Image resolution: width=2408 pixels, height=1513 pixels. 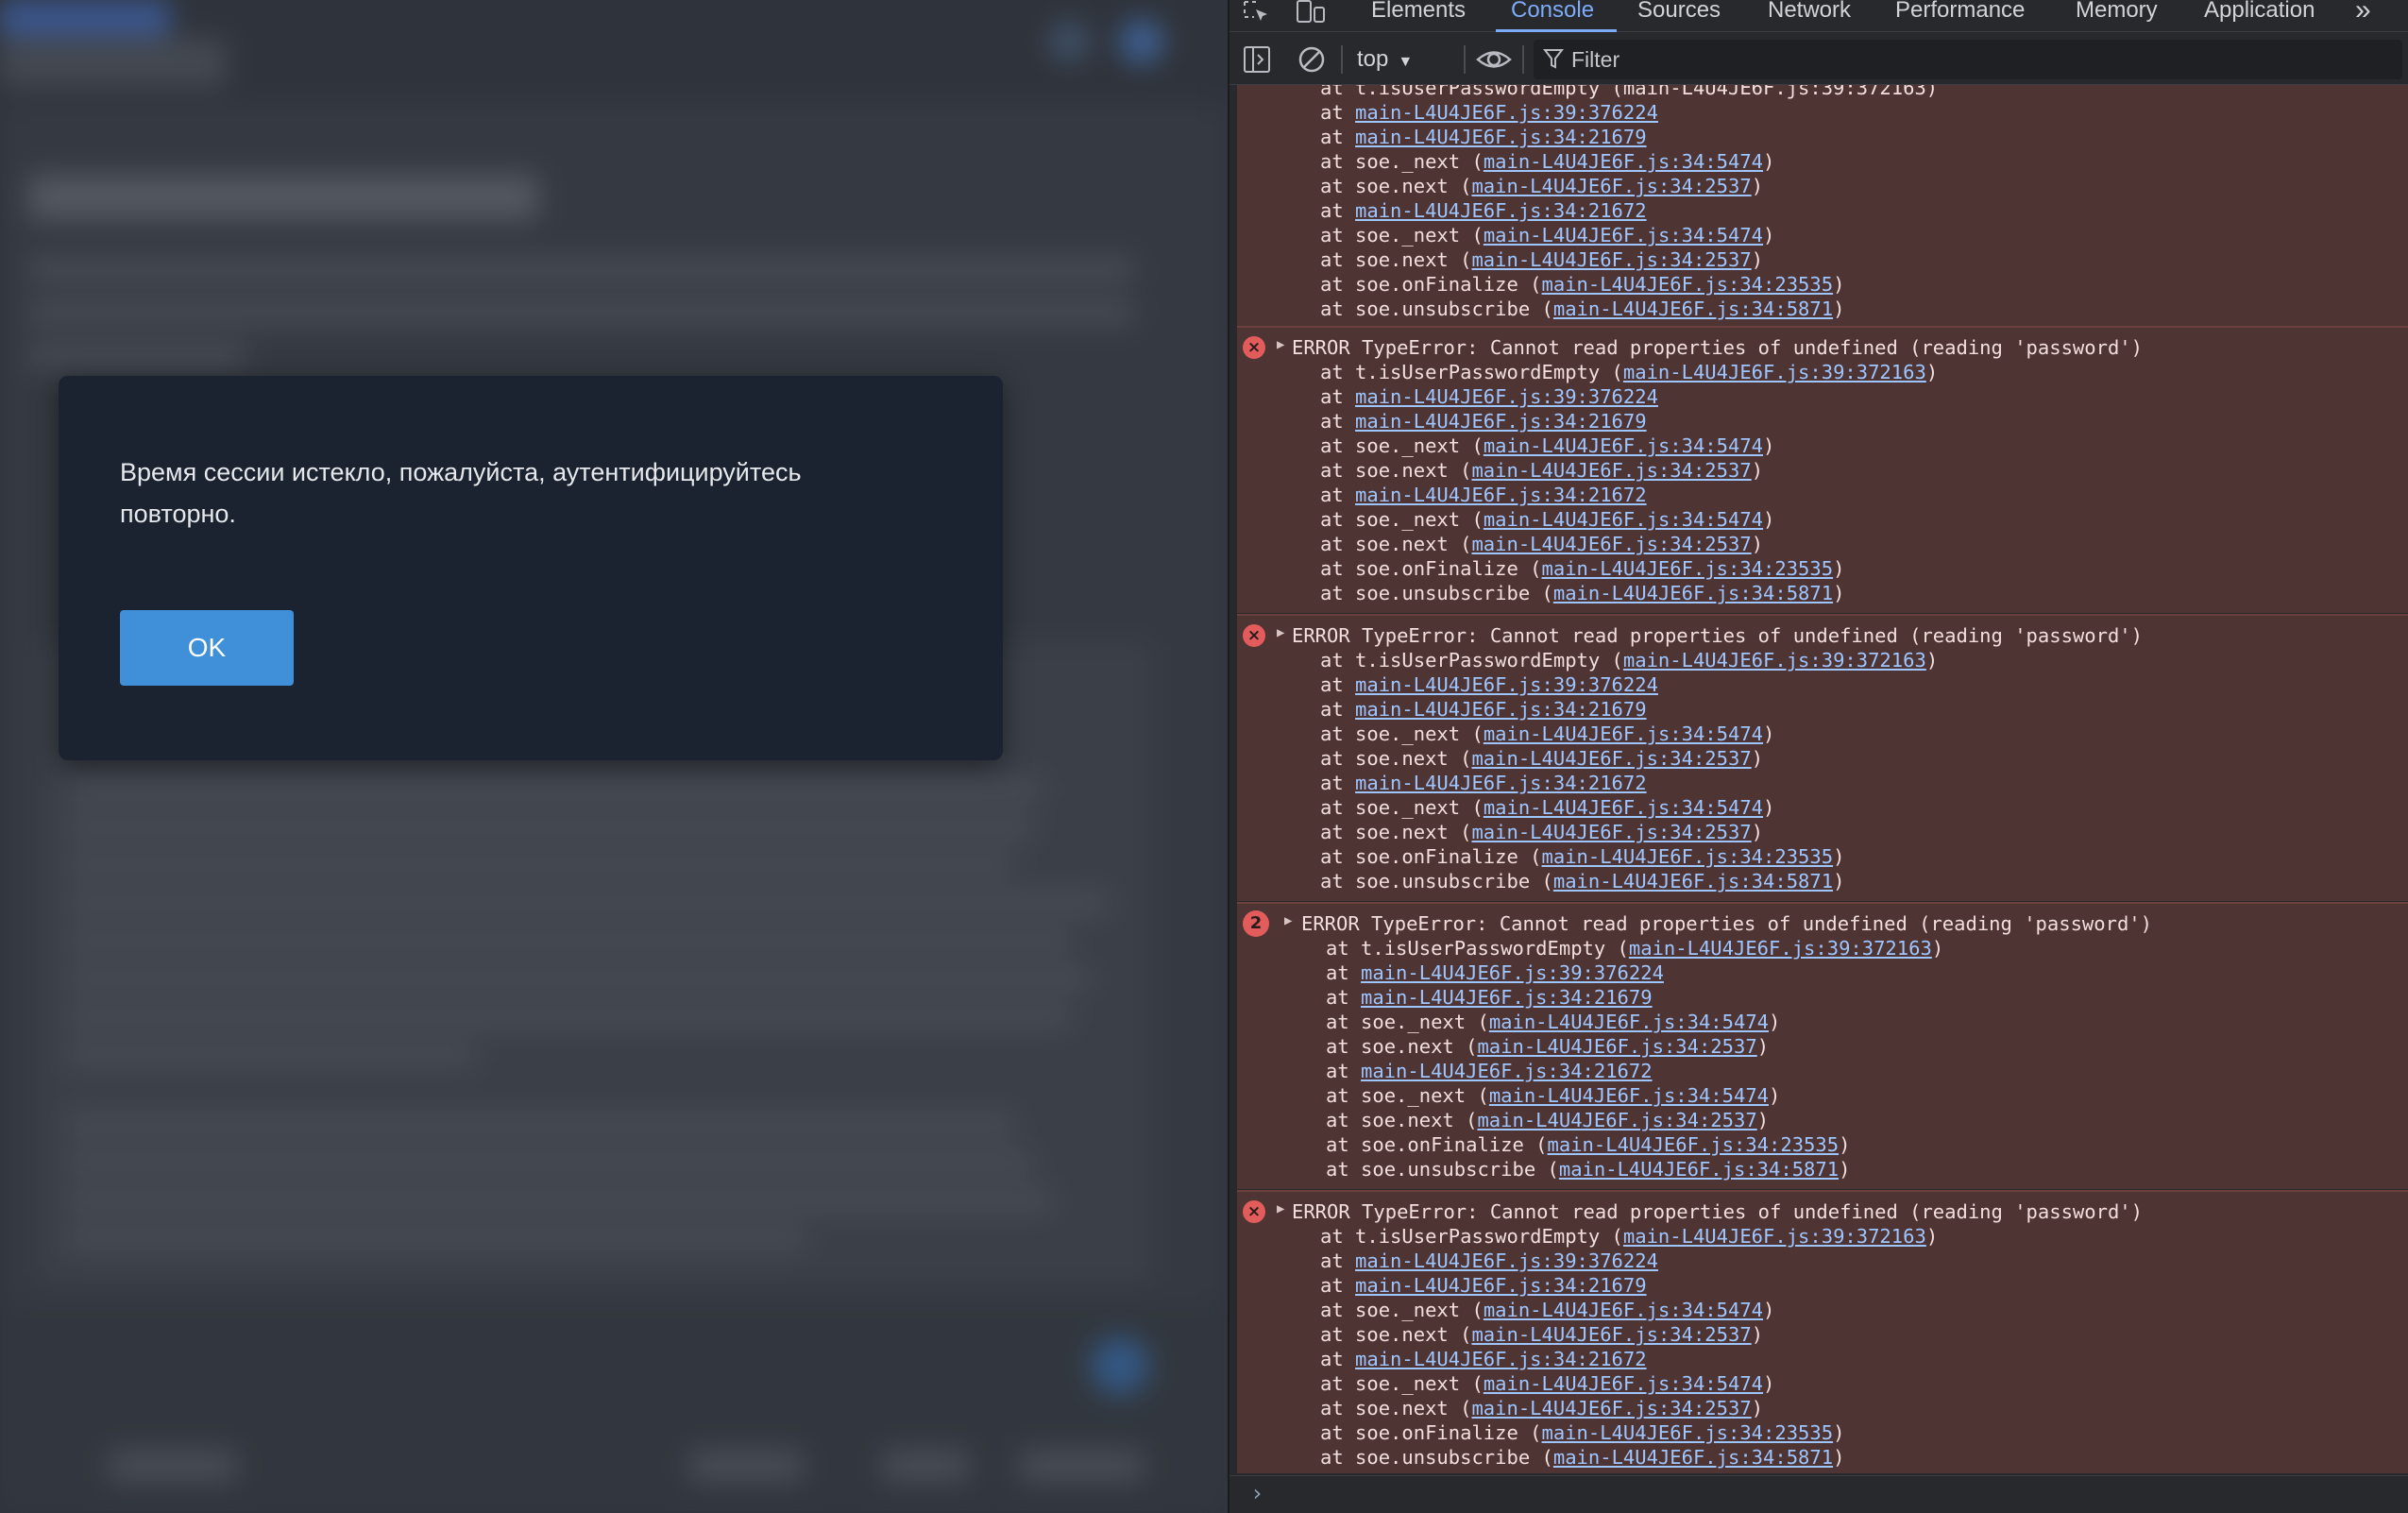 I want to click on tab-elements: Elements, so click(x=1418, y=16).